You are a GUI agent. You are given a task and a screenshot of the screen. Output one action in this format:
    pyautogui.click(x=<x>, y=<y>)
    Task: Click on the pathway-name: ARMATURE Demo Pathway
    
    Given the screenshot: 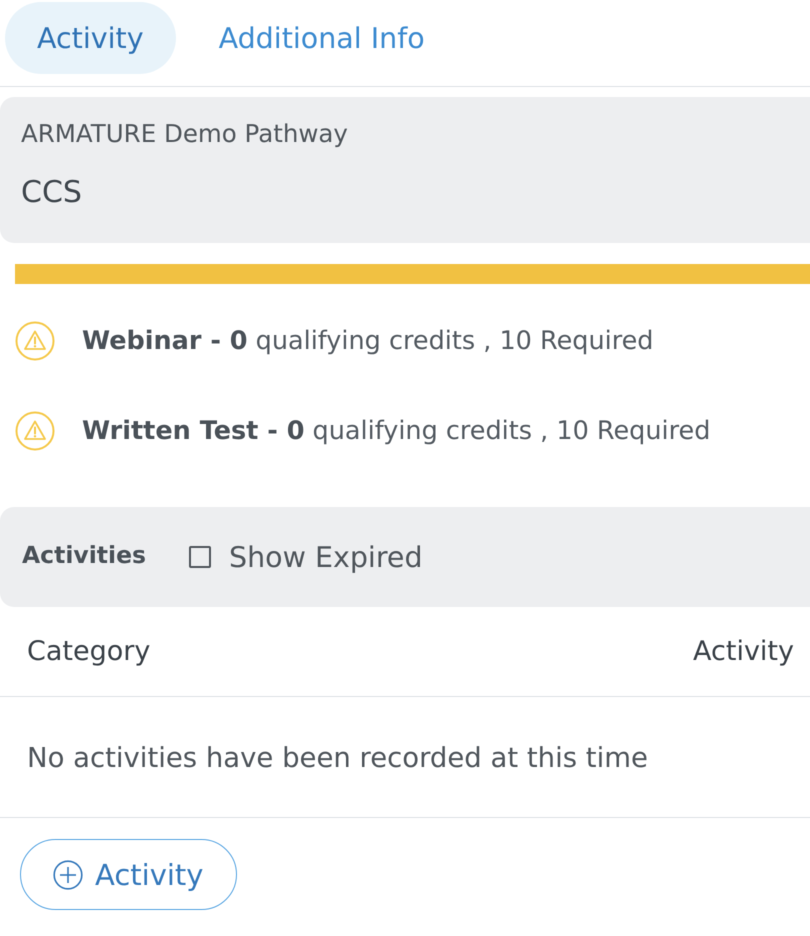 What is the action you would take?
    pyautogui.click(x=185, y=134)
    